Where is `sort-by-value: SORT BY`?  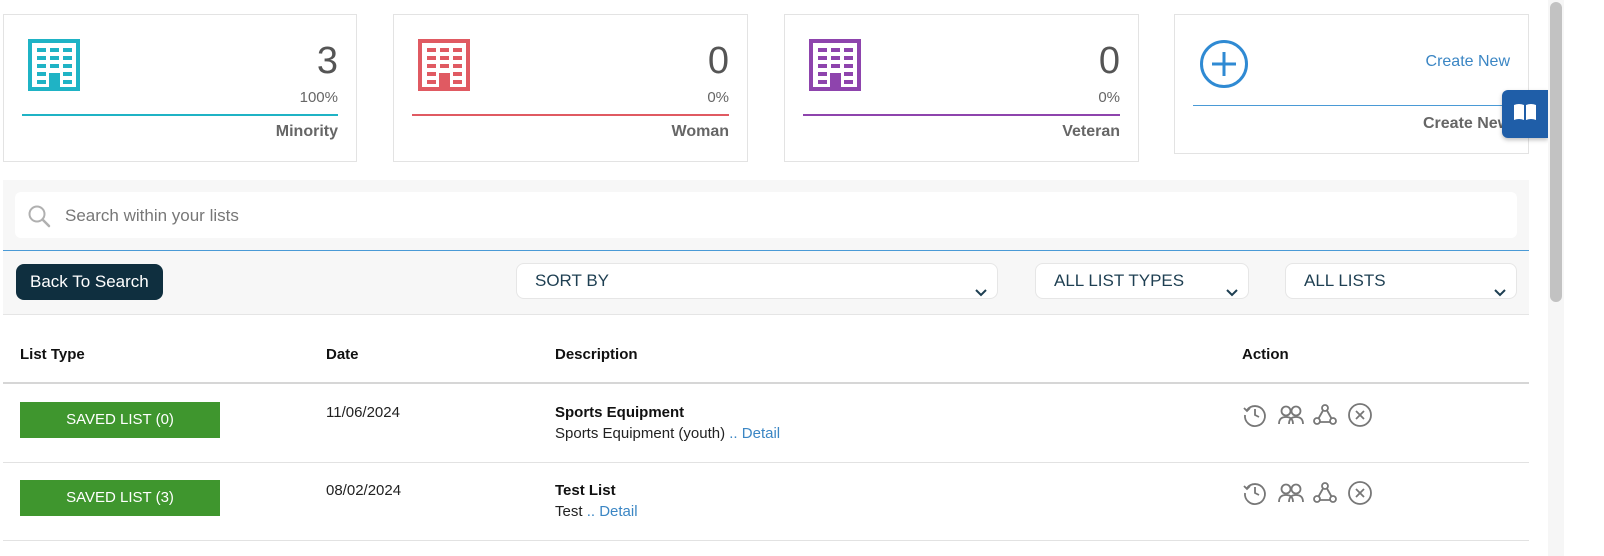
sort-by-value: SORT BY is located at coordinates (572, 280).